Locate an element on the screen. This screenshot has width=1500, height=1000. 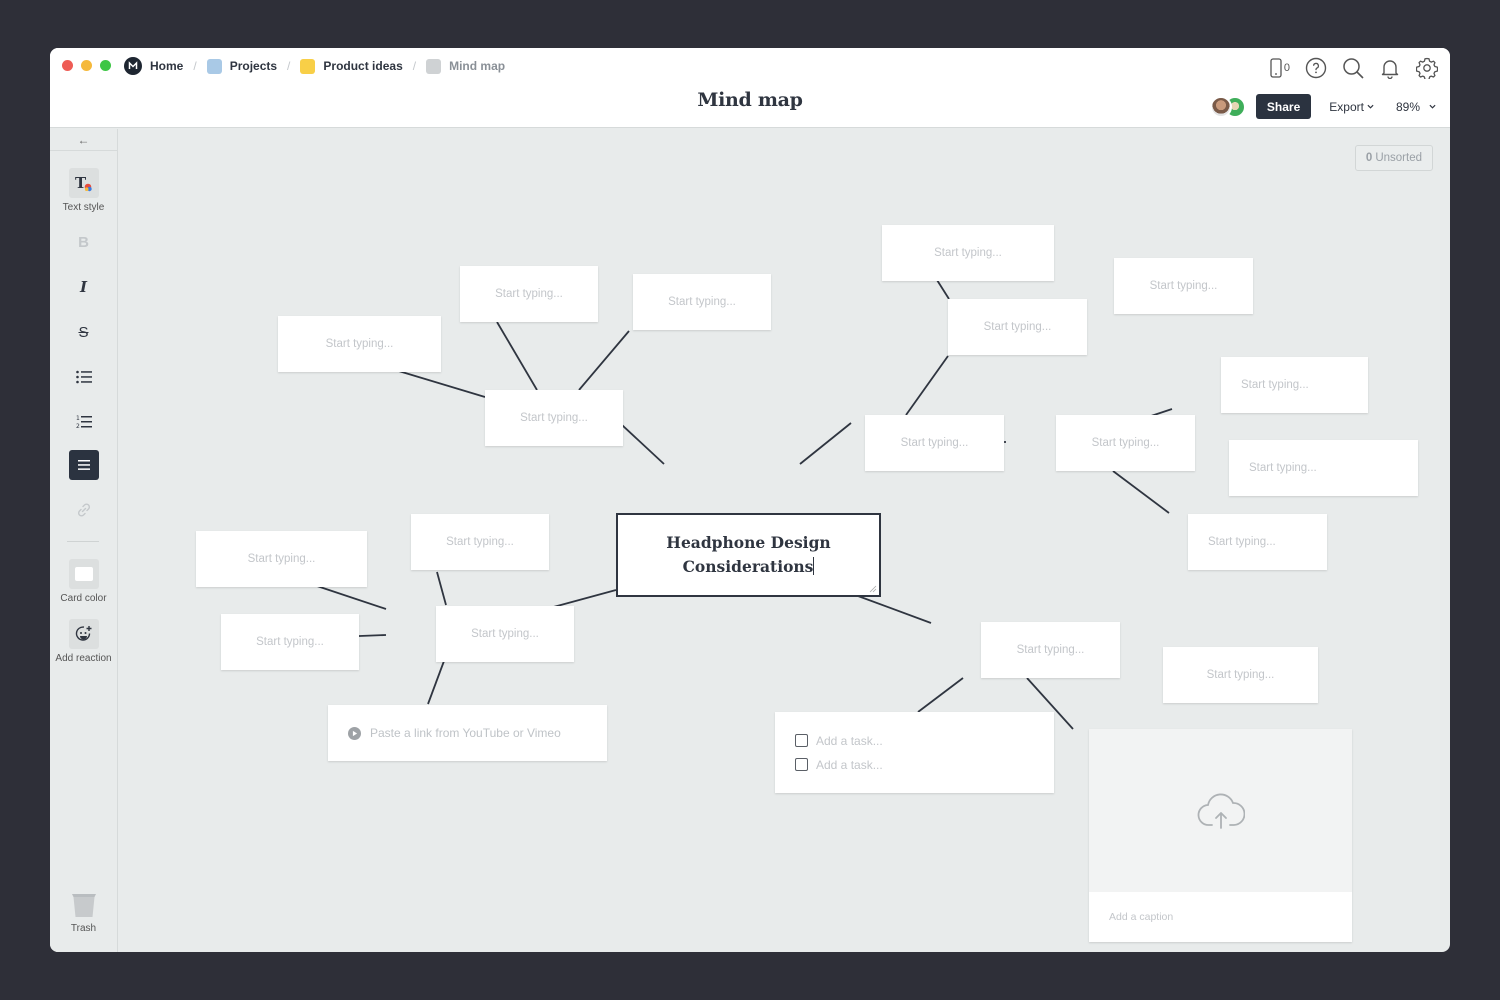
resize-handle-icon is located at coordinates (873, 589).